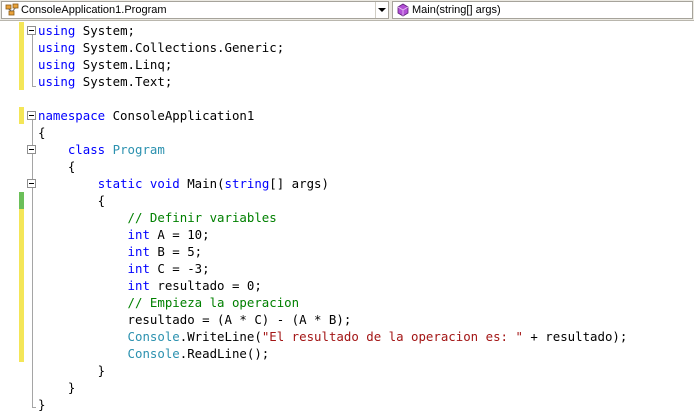 The width and height of the screenshot is (694, 418). I want to click on collapse-namespace-toggle, so click(31, 115).